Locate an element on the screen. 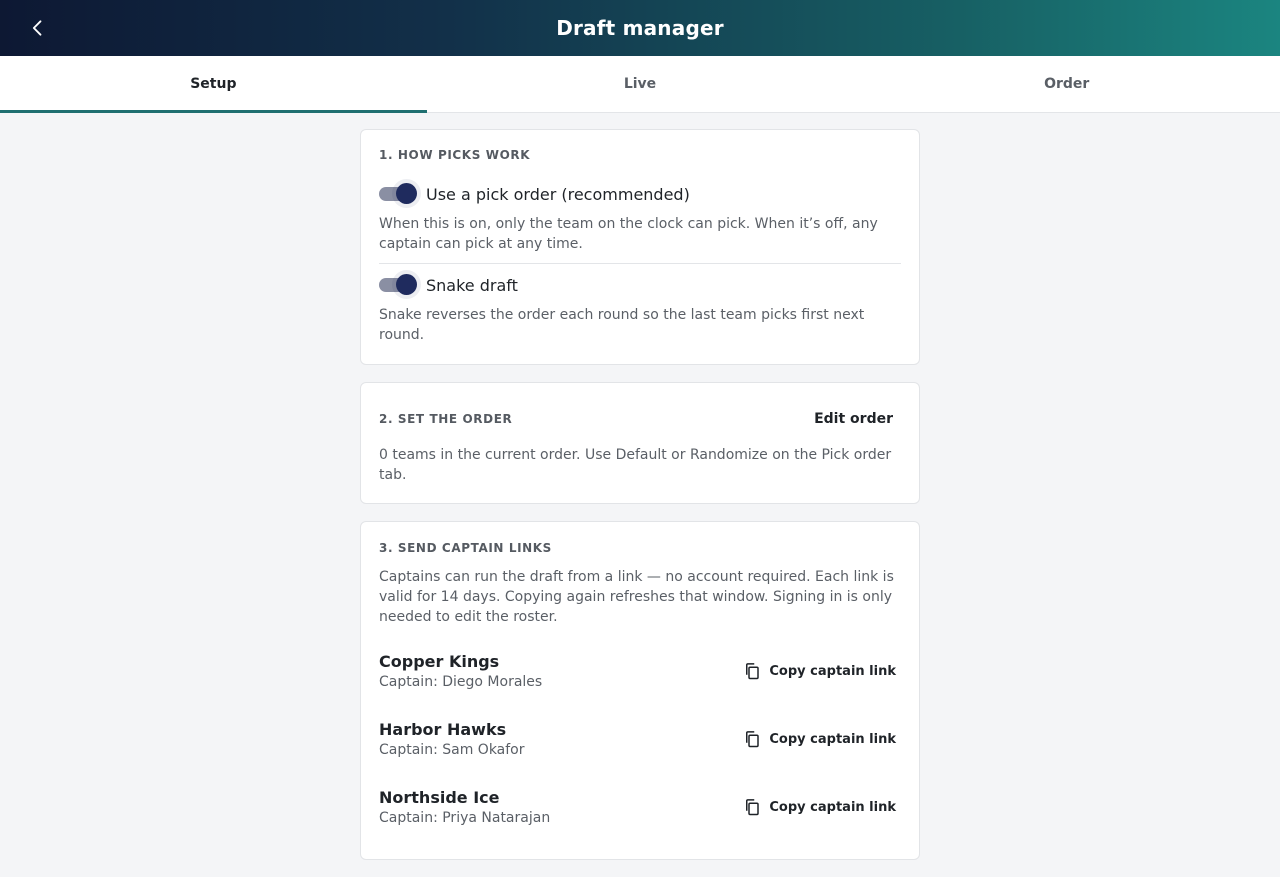 The height and width of the screenshot is (877, 1280). snake-draft-toggle-label: Snake draft is located at coordinates (472, 285).